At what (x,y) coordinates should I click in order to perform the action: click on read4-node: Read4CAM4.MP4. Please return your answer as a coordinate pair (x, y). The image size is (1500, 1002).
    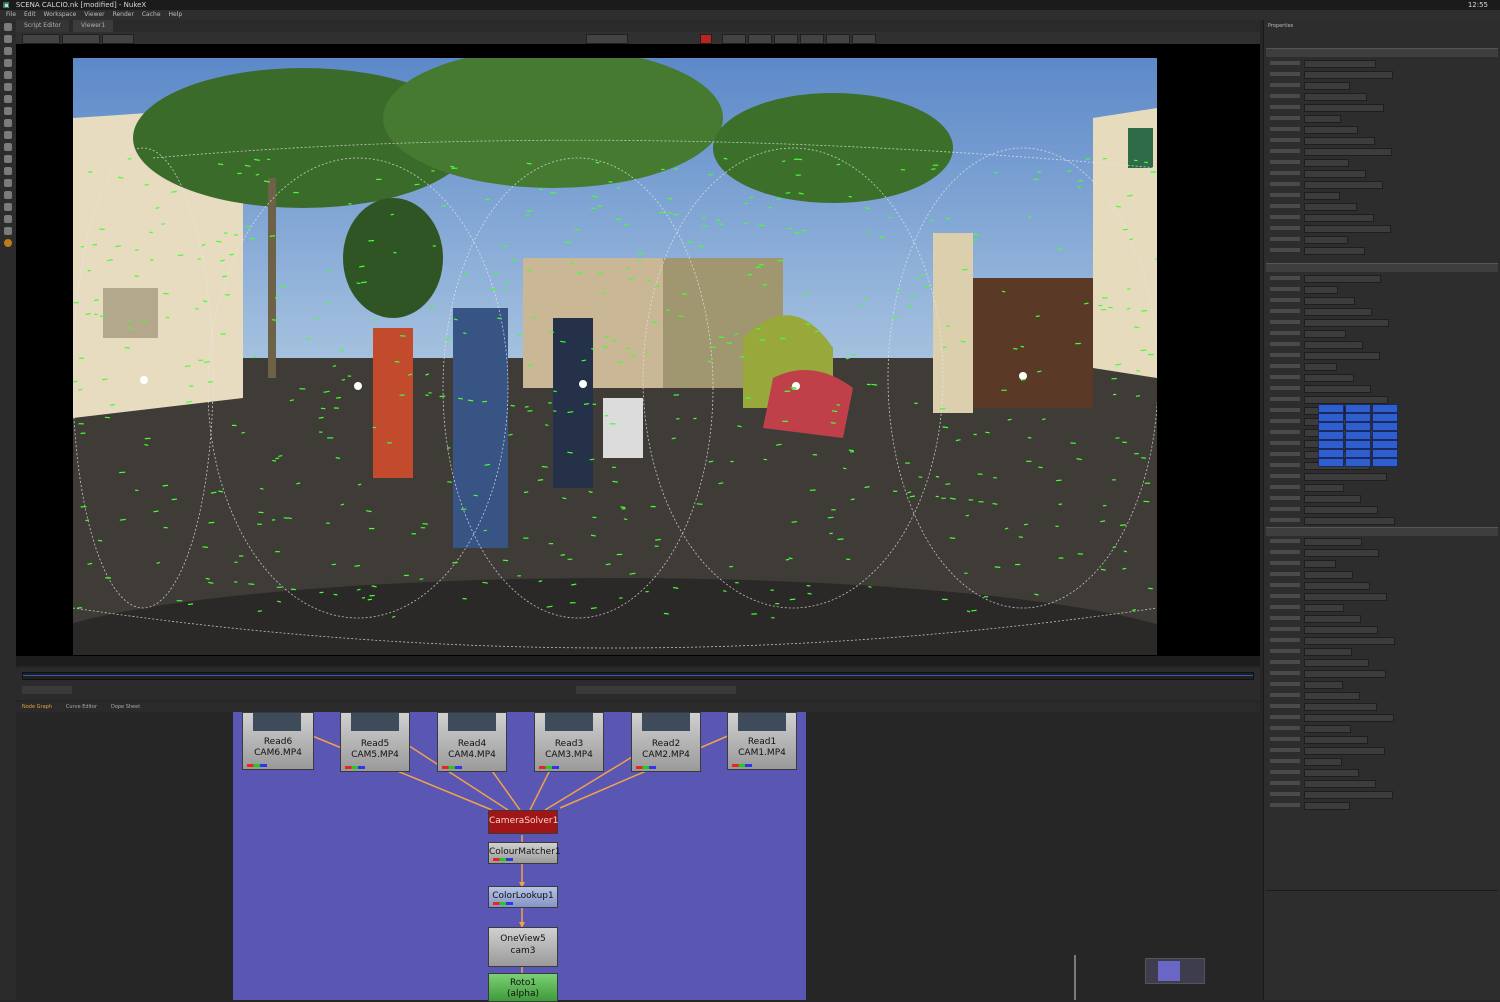
    Looking at the image, I should click on (472, 742).